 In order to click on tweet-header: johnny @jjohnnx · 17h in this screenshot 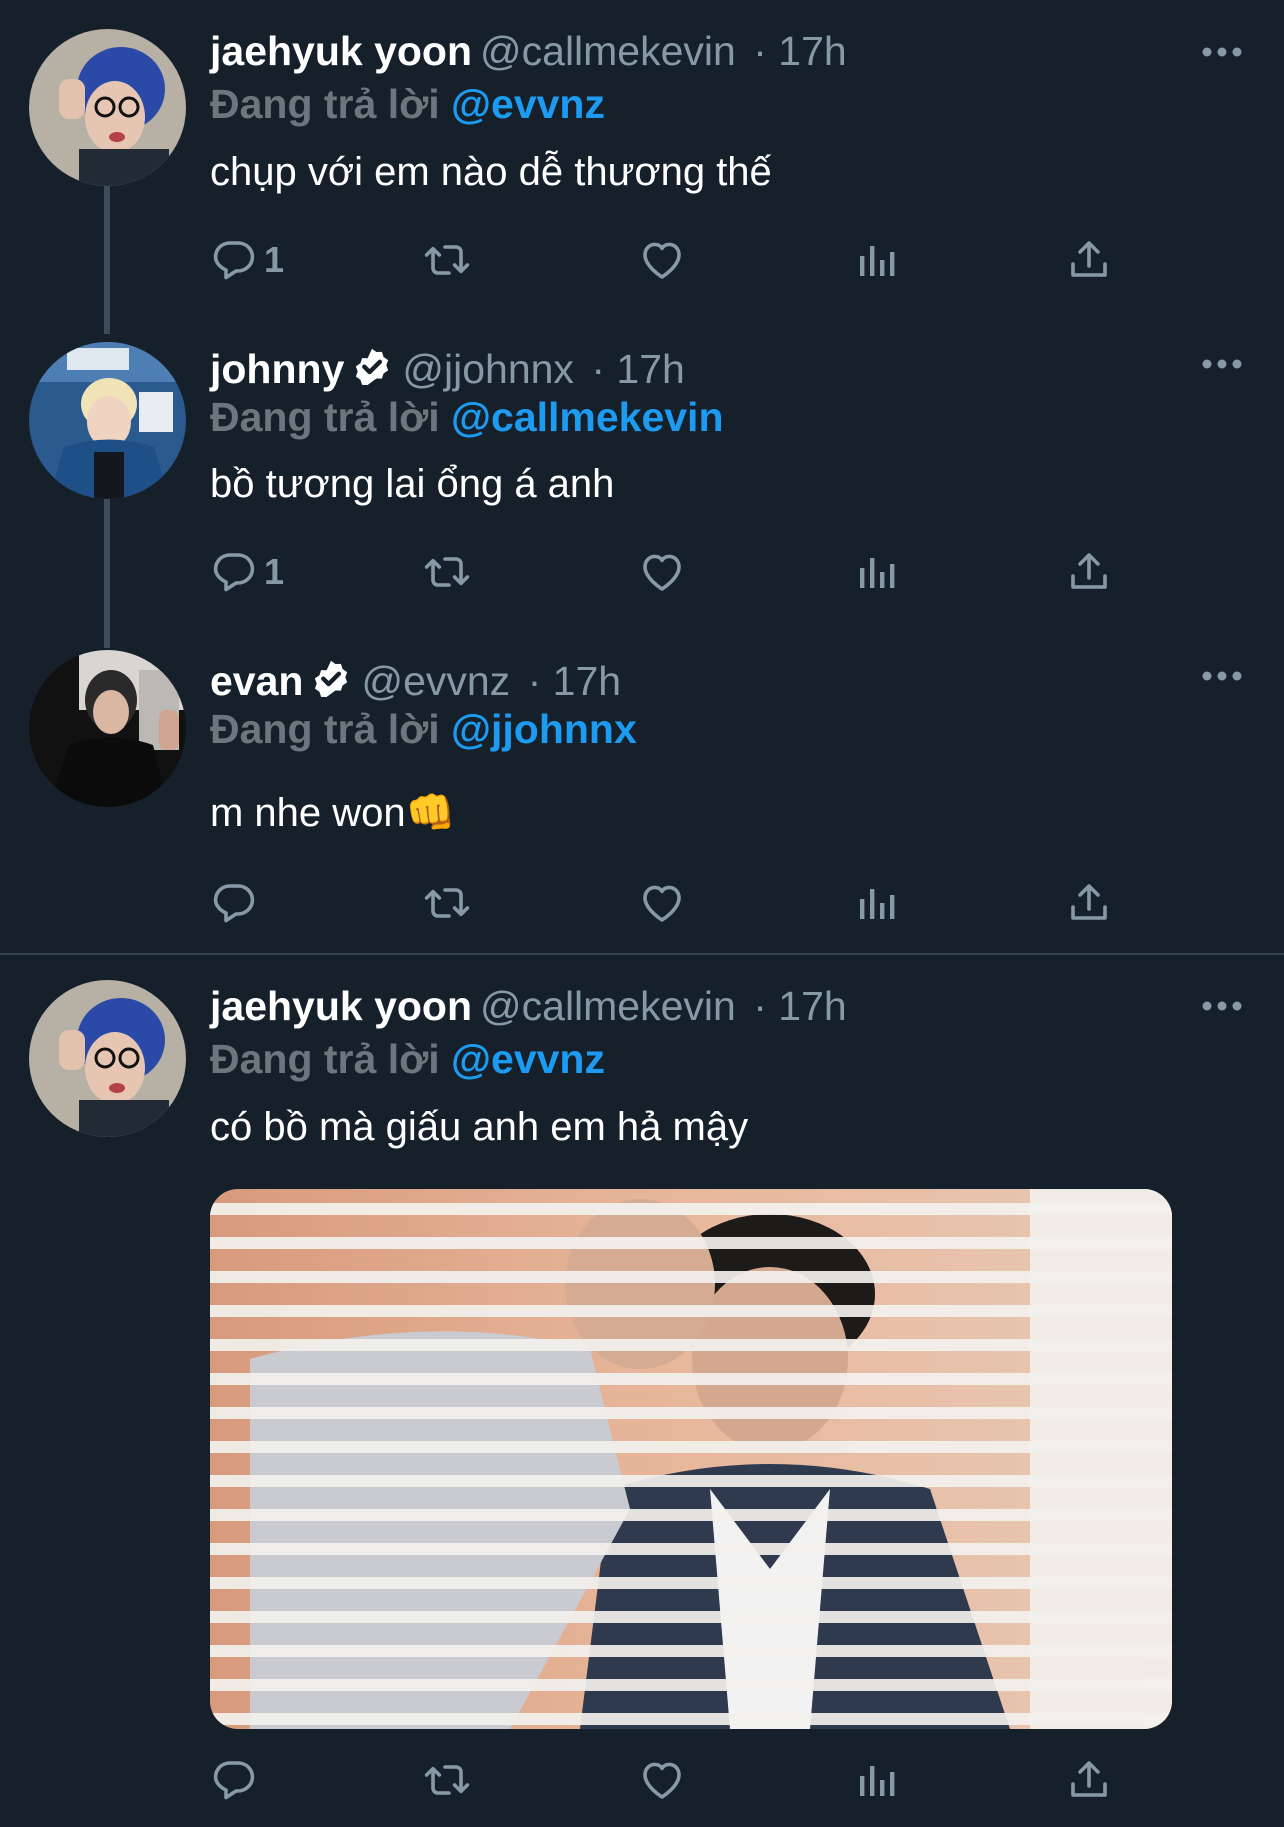, I will do `click(447, 369)`.